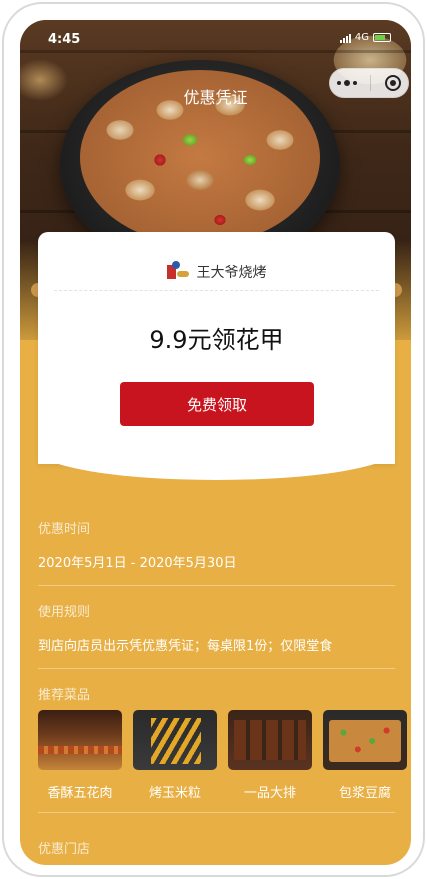 This screenshot has height=879, width=427. What do you see at coordinates (64, 849) in the screenshot?
I see `stores-label: 优惠门店` at bounding box center [64, 849].